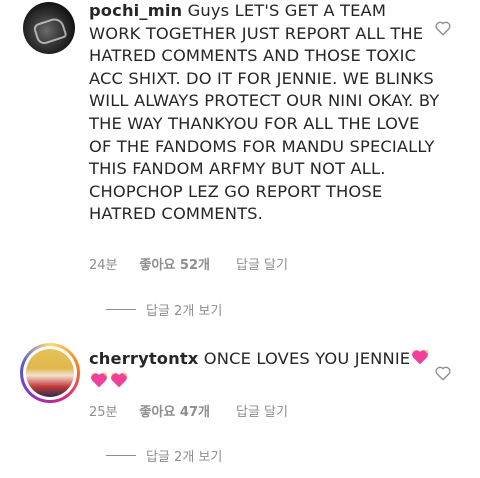 The image size is (480, 478). Describe the element at coordinates (307, 358) in the screenshot. I see `comment-text: ONCE LOVES YOU JENNIE` at that location.